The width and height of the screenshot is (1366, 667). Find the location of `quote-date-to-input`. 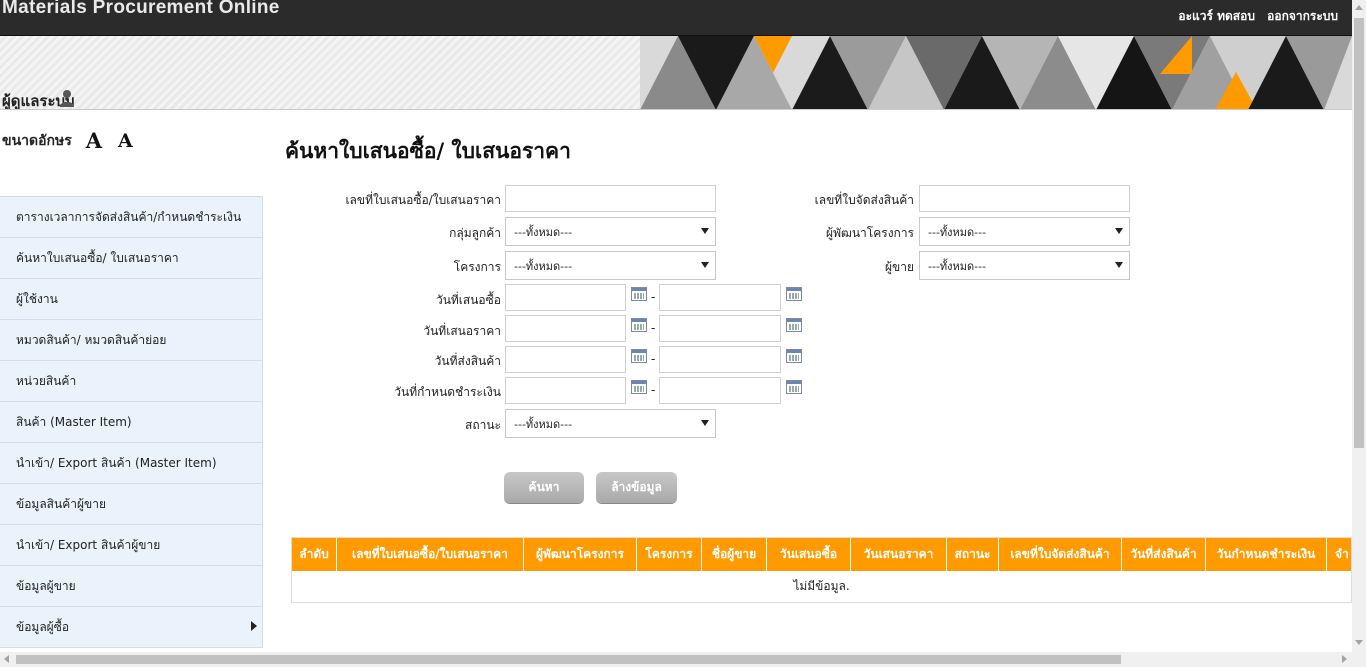

quote-date-to-input is located at coordinates (720, 328).